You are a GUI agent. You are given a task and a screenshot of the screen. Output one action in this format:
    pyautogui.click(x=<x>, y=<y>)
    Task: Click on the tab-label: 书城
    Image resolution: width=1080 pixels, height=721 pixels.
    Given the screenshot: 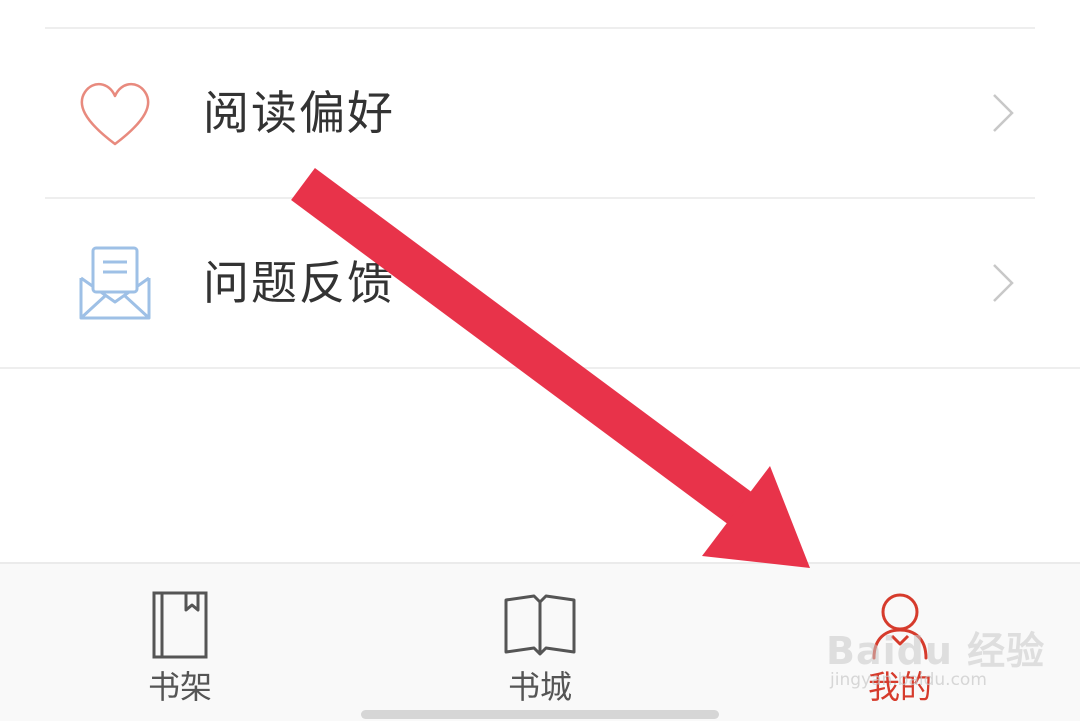 What is the action you would take?
    pyautogui.click(x=539, y=687)
    